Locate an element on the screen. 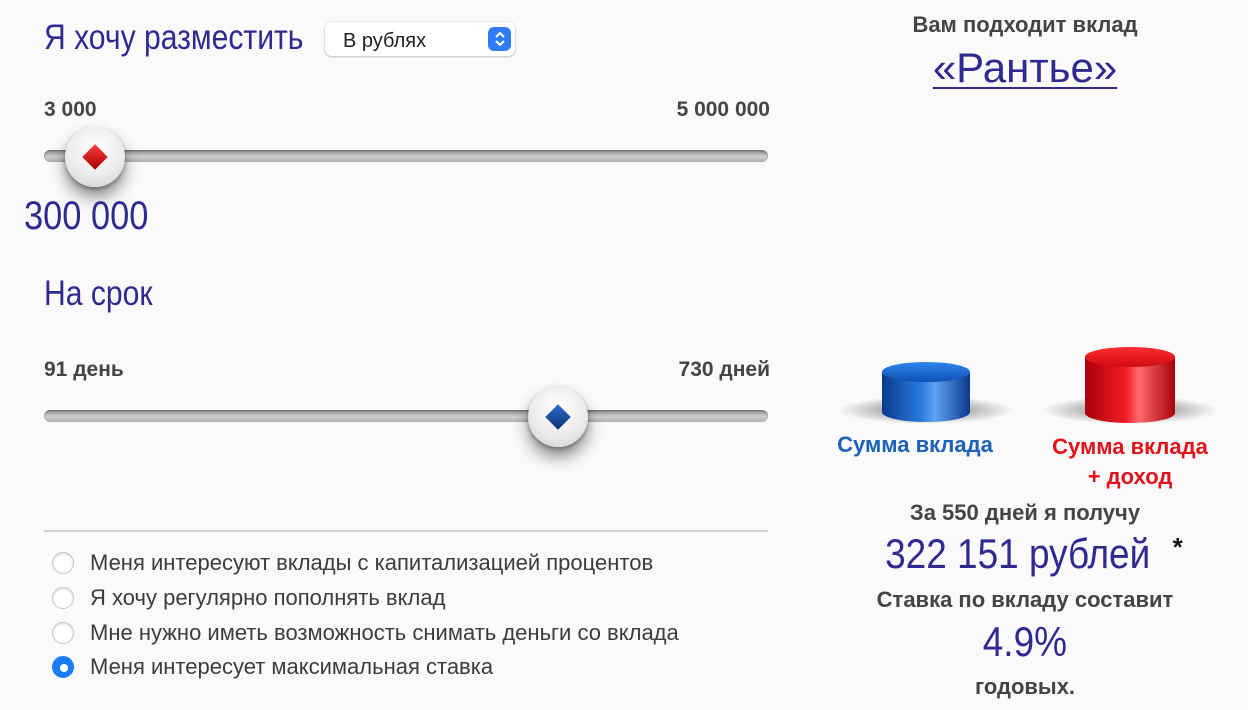 The width and height of the screenshot is (1248, 710). amount-max-label: 5 000 000 is located at coordinates (723, 109).